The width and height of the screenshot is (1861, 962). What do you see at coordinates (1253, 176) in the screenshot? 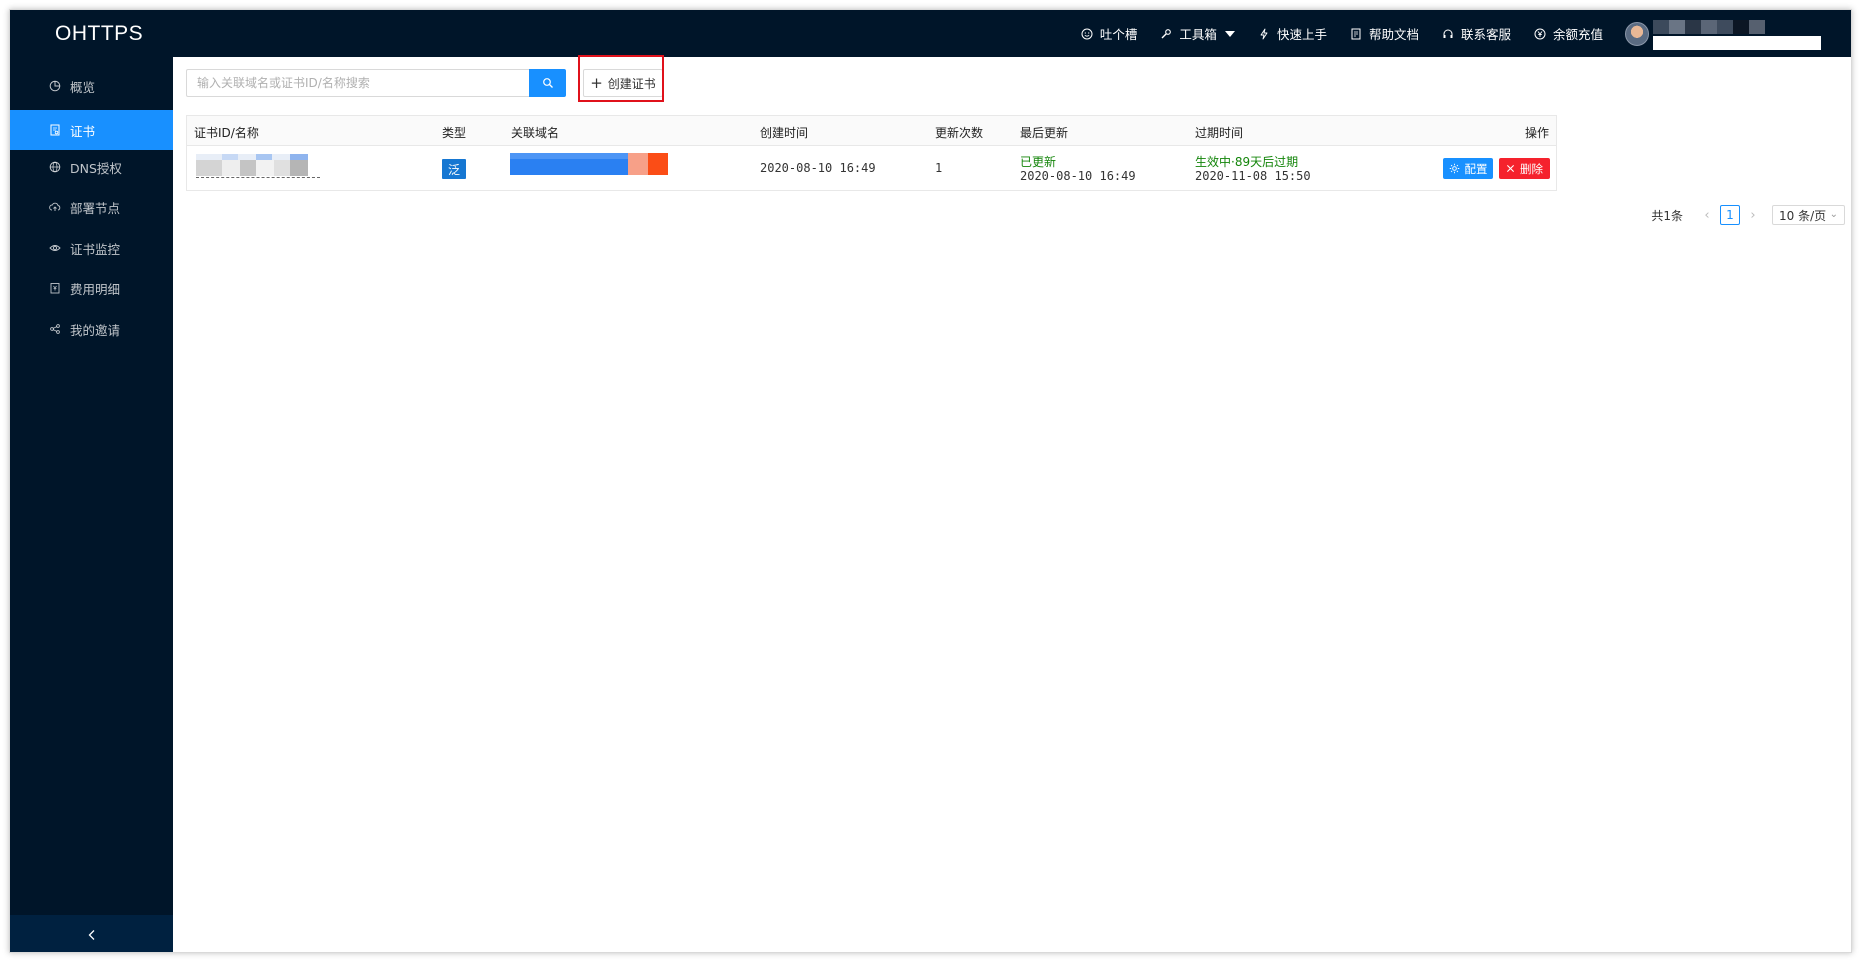
I see `expire-time: 2020-11-08 15:50` at bounding box center [1253, 176].